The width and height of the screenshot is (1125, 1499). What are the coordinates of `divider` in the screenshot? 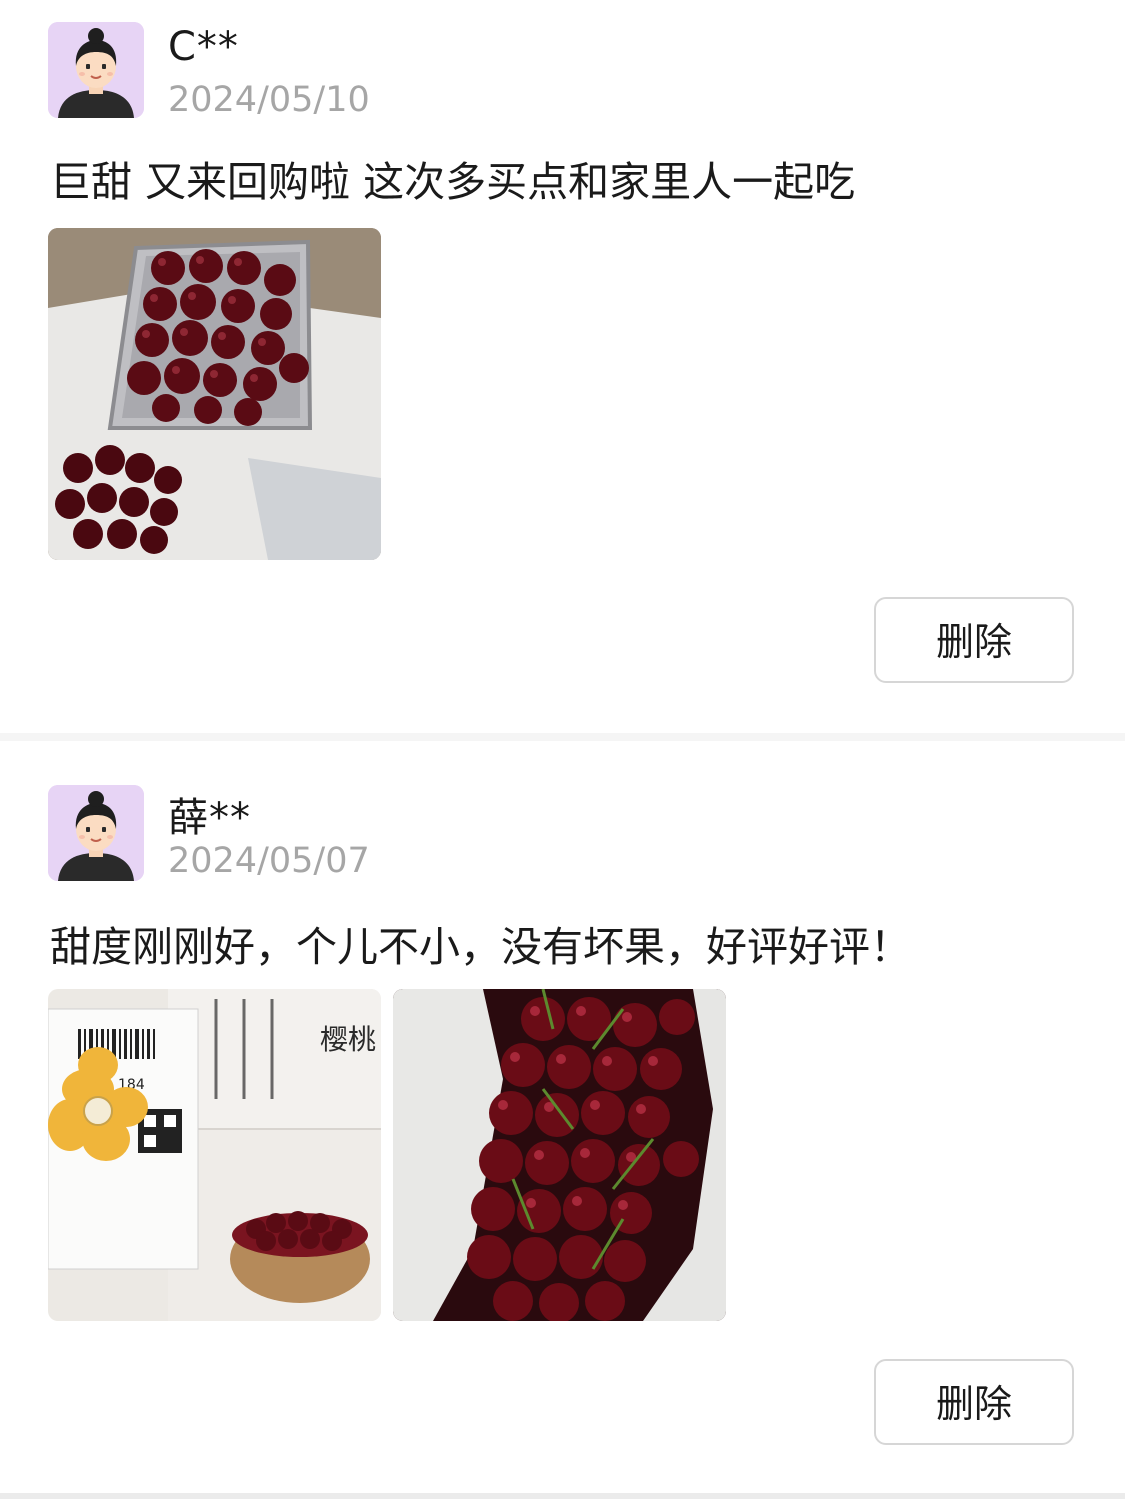 It's located at (562, 737).